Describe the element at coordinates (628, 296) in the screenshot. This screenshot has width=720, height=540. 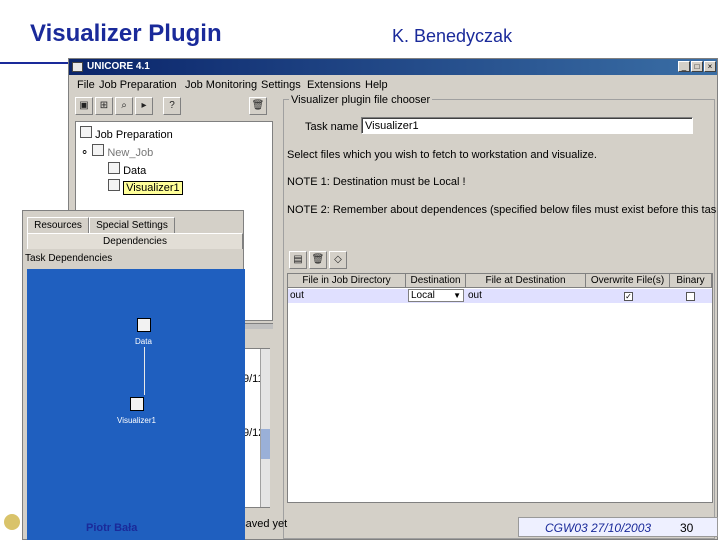
I see `overwrite-checkbox: ✓` at that location.